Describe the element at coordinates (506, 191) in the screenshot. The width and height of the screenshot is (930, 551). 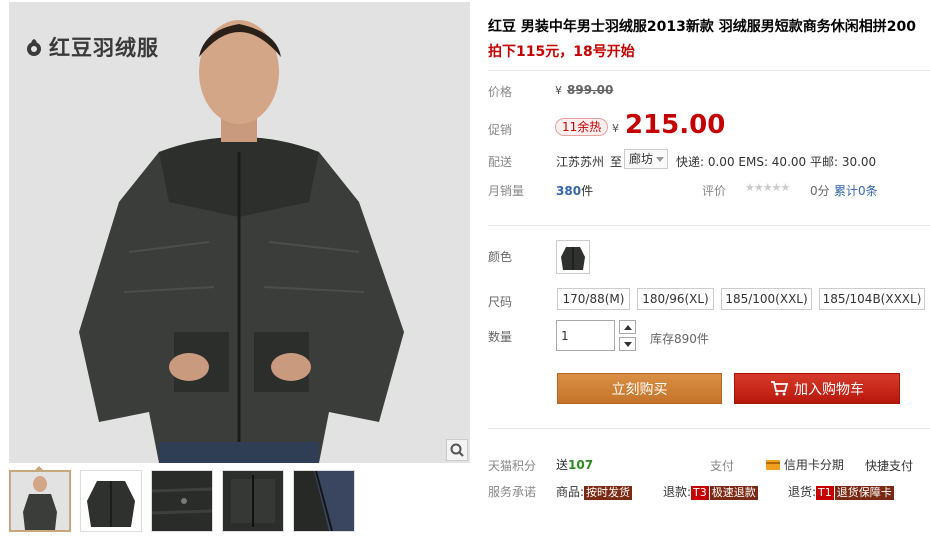
I see `monthly-sales-label: 月销量` at that location.